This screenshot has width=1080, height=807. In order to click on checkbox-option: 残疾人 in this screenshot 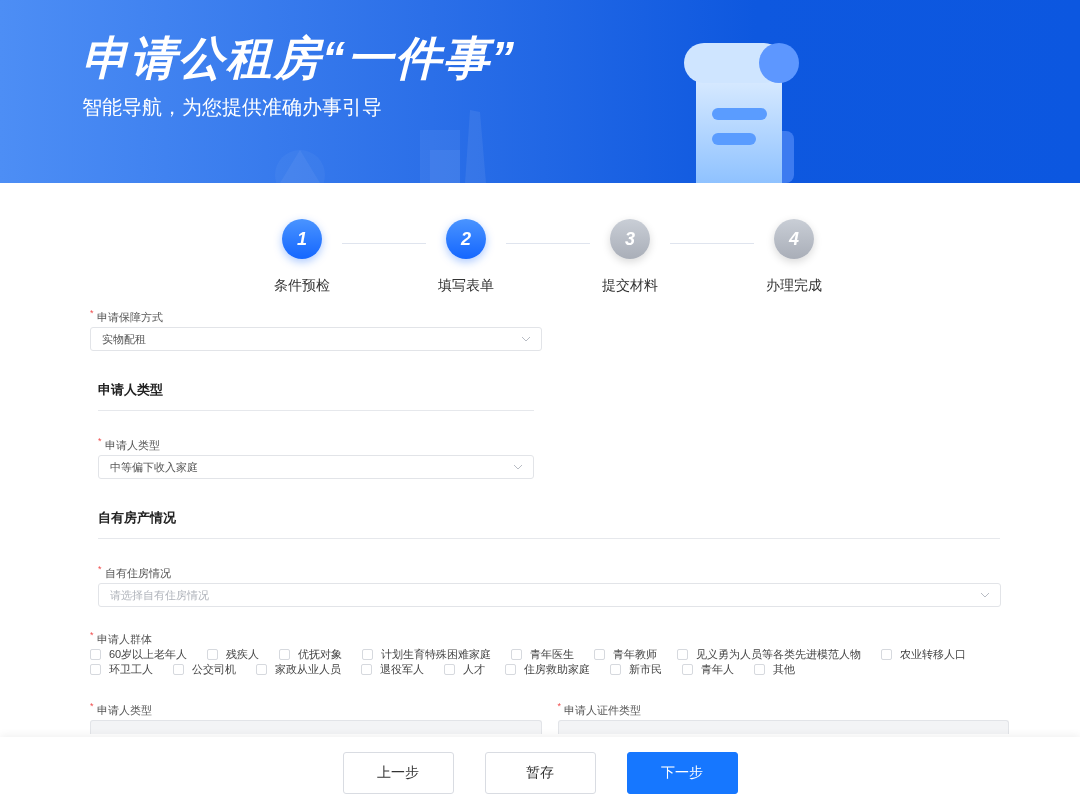, I will do `click(233, 654)`.